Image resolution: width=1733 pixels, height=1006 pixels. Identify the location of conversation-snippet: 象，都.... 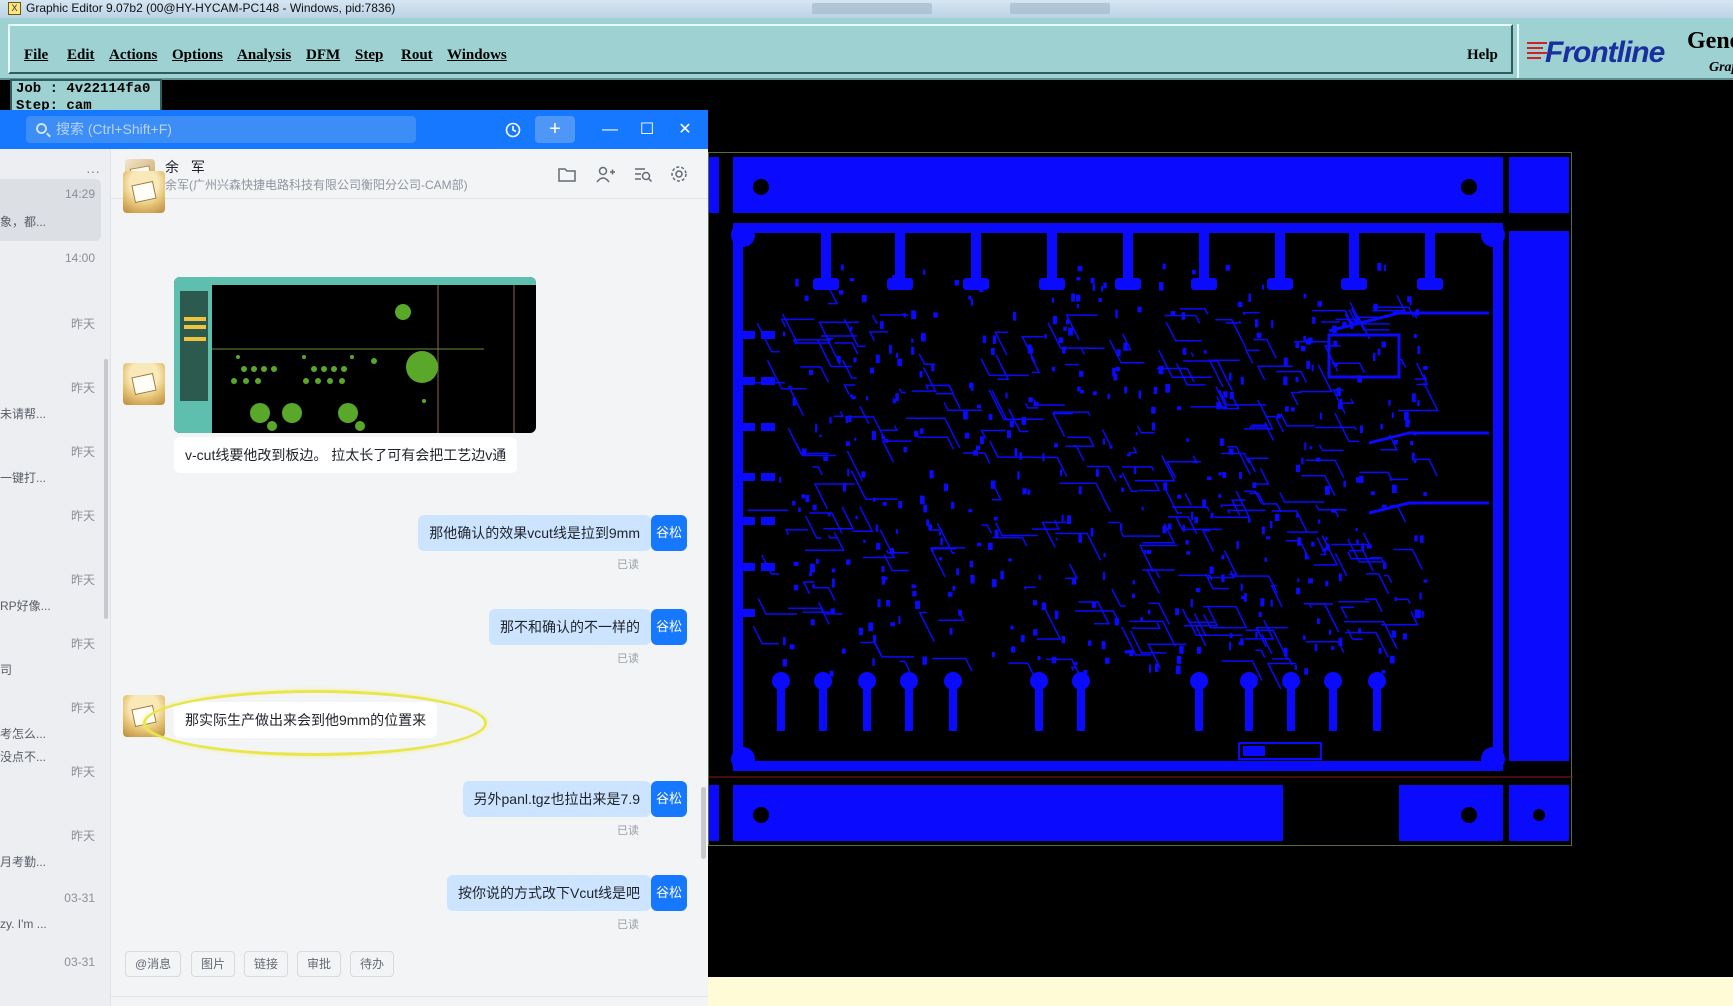
(23, 222).